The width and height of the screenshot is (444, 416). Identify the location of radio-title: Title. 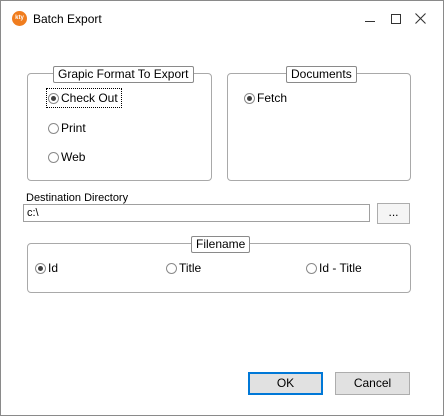
(183, 268).